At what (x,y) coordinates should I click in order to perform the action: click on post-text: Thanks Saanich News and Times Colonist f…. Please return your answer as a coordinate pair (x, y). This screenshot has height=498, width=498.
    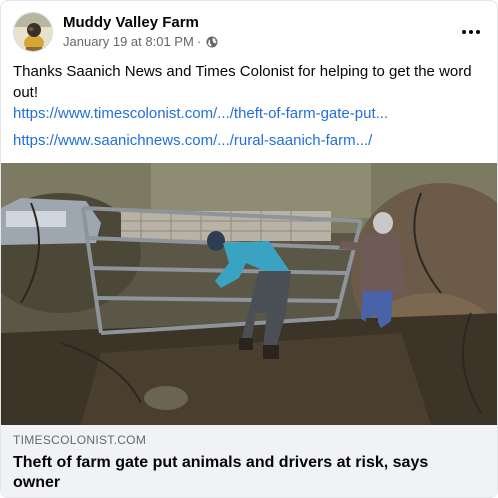
    Looking at the image, I should click on (242, 82).